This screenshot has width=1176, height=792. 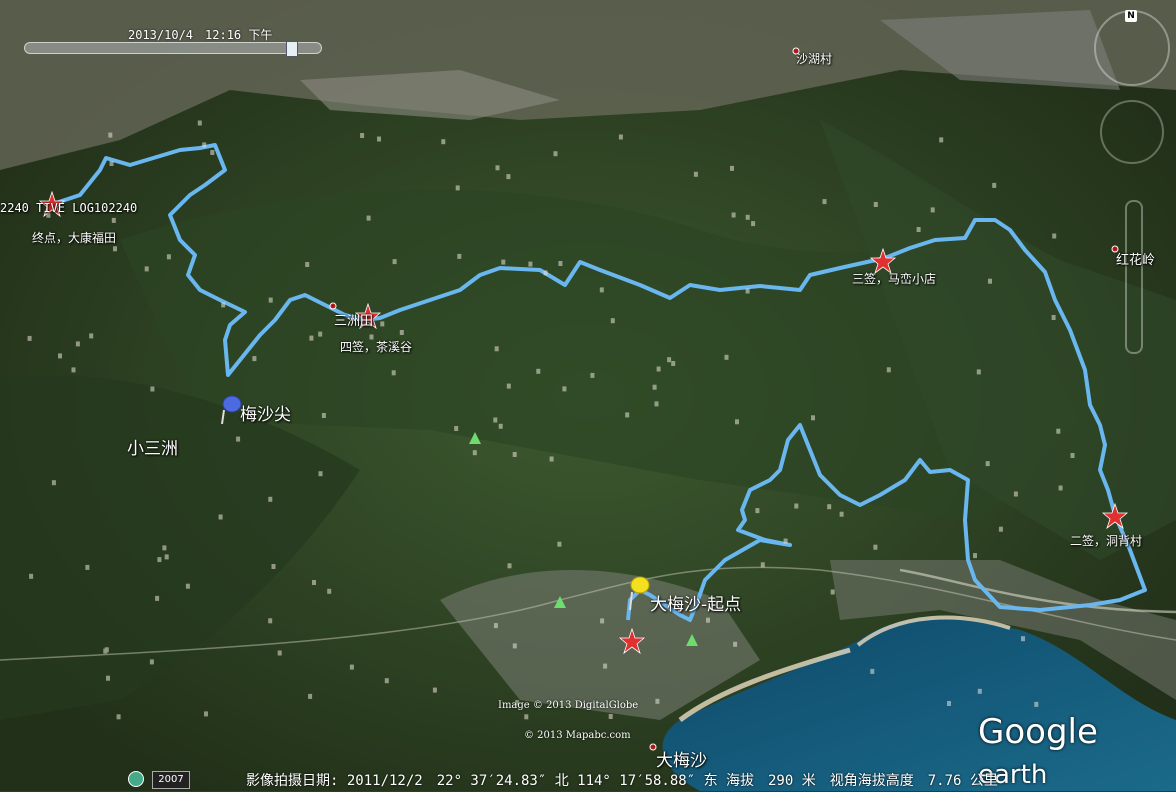 I want to click on time-slider: 2013/10/4 12:16 下午, so click(x=173, y=41).